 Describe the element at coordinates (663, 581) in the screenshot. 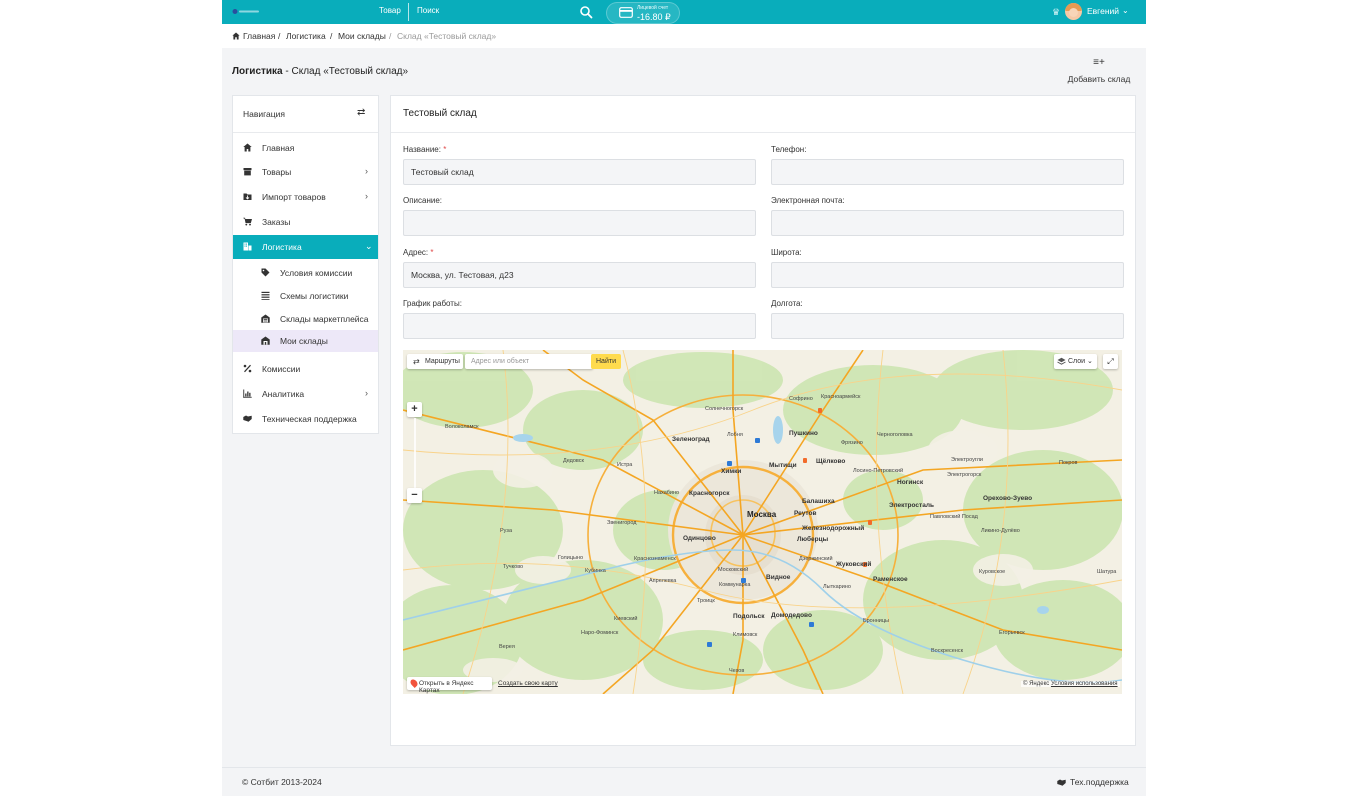

I see `city-label: Апрелевка` at that location.